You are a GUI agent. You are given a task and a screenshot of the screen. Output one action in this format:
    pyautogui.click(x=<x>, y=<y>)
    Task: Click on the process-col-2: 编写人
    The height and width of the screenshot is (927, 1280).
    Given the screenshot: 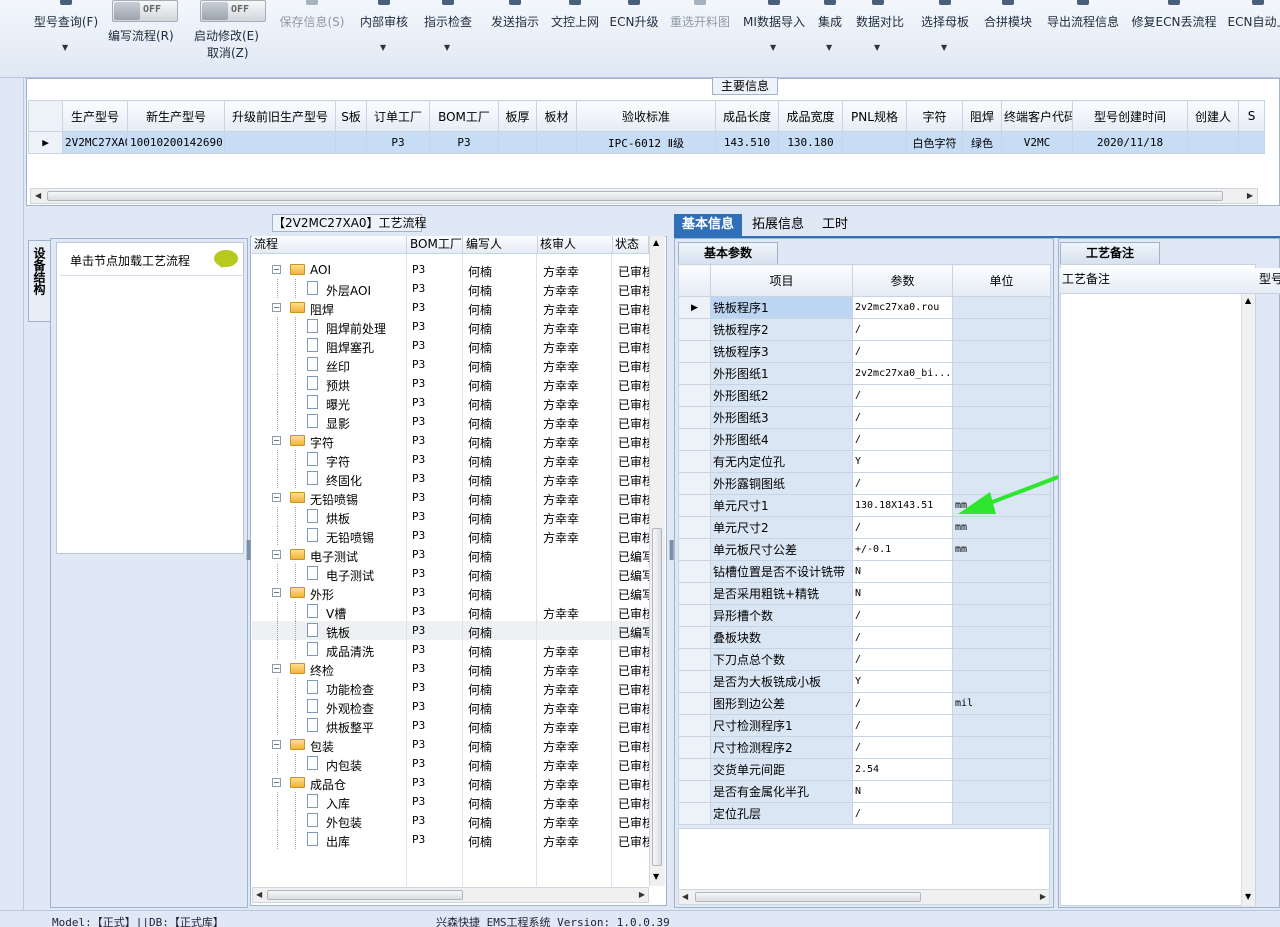 What is the action you would take?
    pyautogui.click(x=501, y=245)
    